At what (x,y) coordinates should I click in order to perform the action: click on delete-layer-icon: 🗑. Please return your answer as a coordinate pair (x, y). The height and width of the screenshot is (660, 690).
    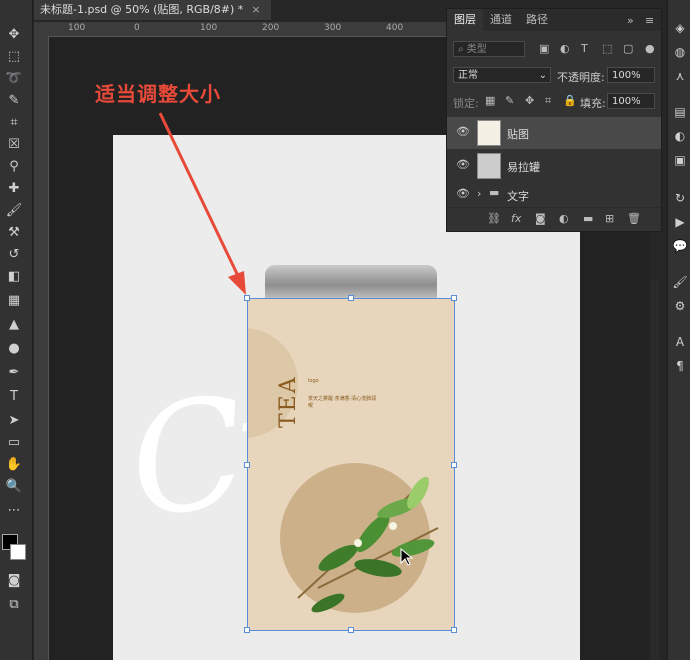
    Looking at the image, I should click on (634, 218).